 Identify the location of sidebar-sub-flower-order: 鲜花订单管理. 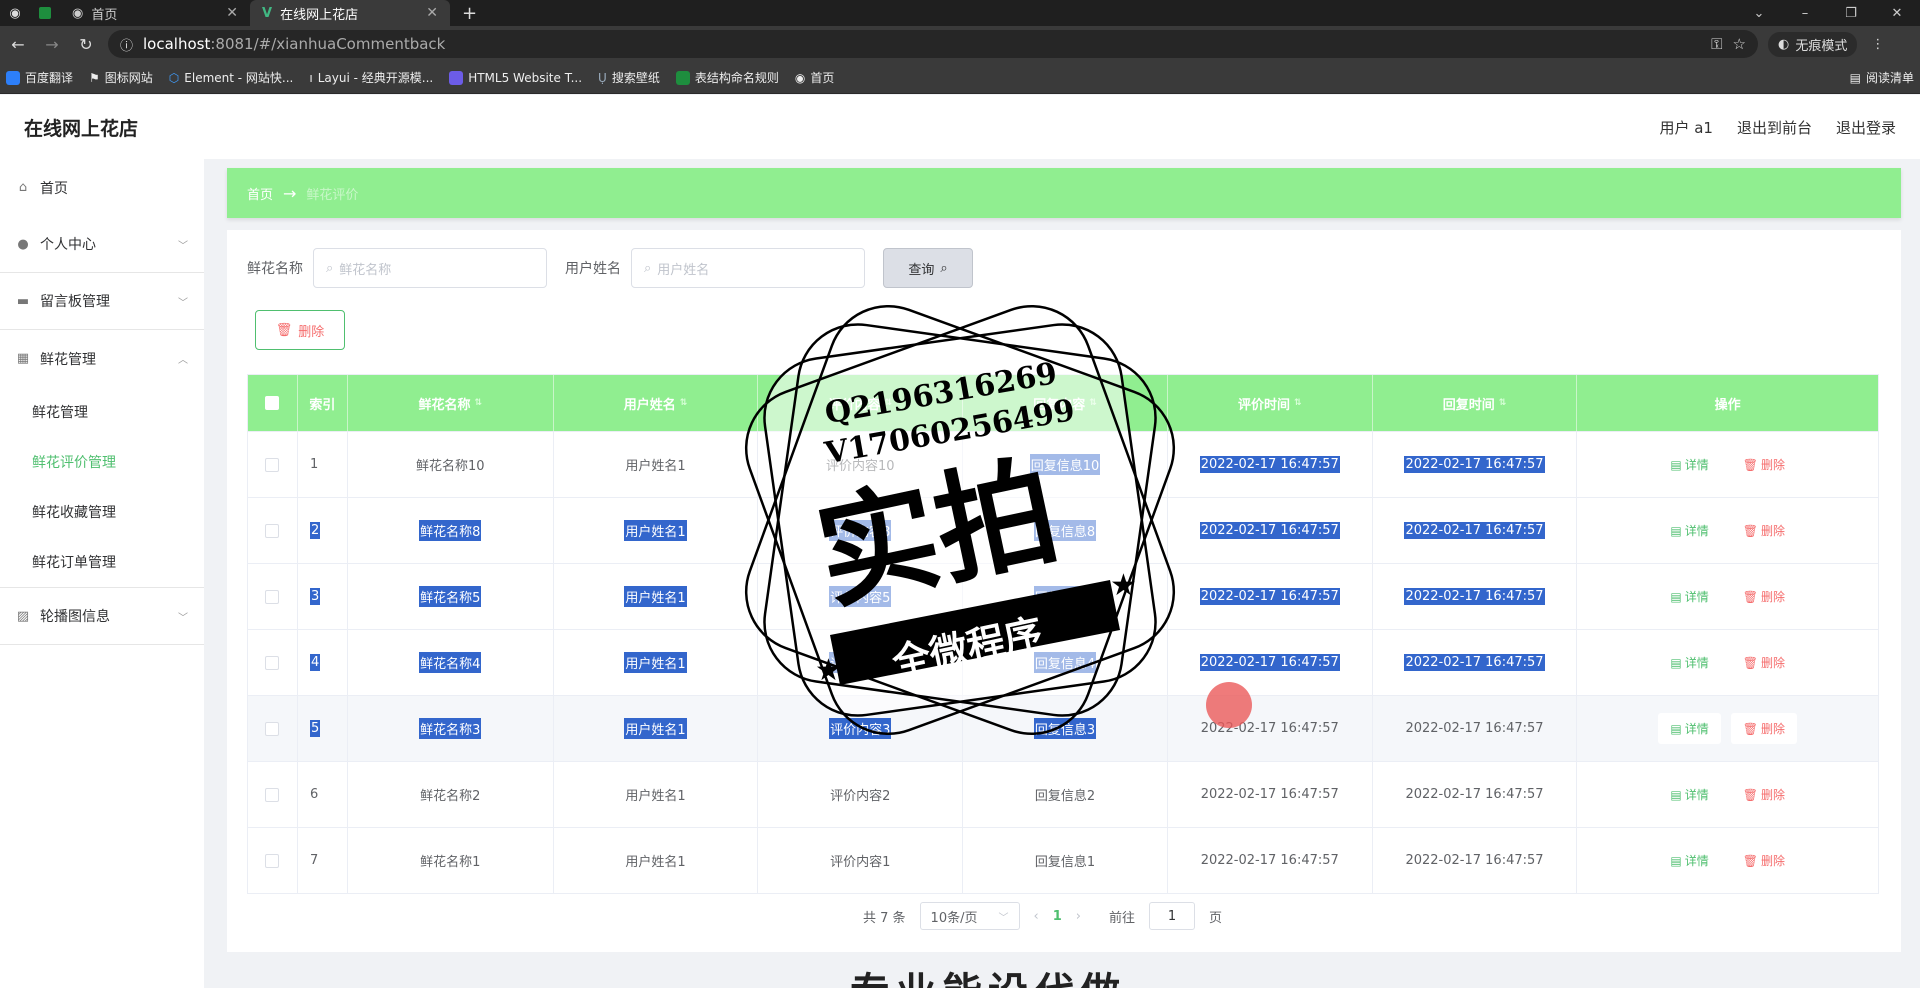
(102, 562).